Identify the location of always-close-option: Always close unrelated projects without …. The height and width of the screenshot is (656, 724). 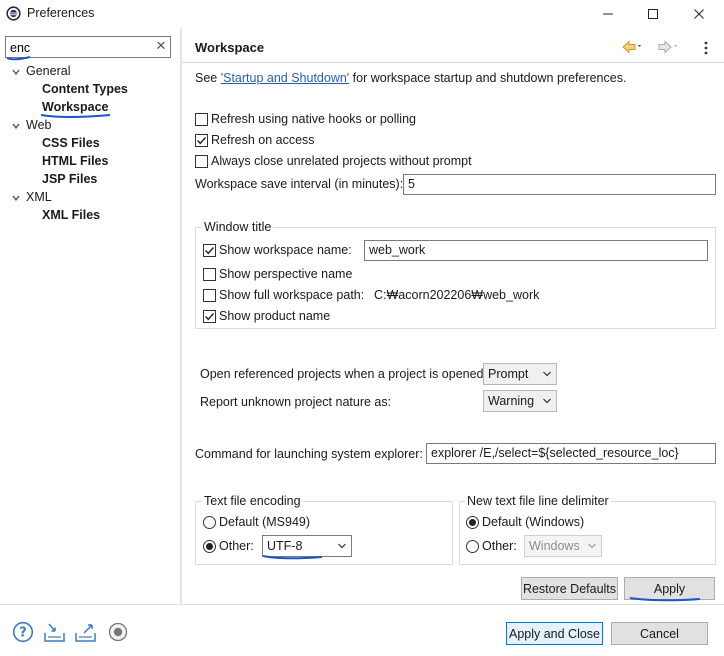
(333, 161).